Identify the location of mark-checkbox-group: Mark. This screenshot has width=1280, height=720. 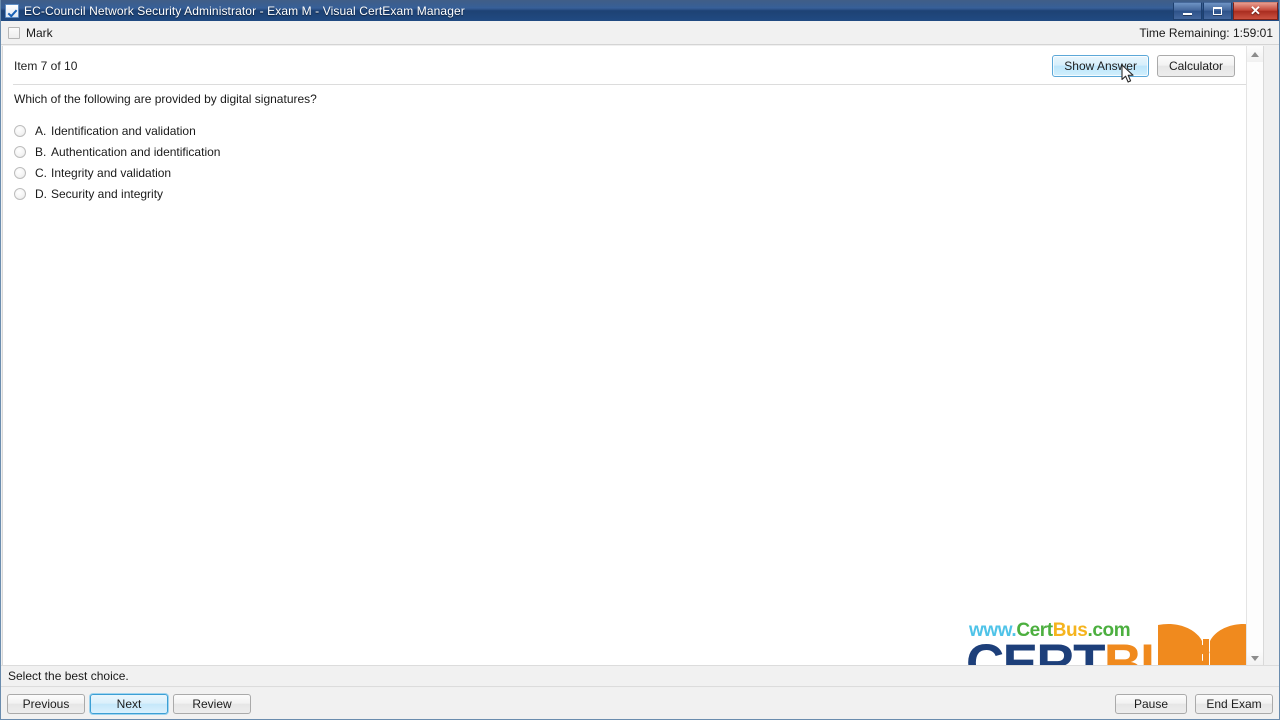
(30, 33).